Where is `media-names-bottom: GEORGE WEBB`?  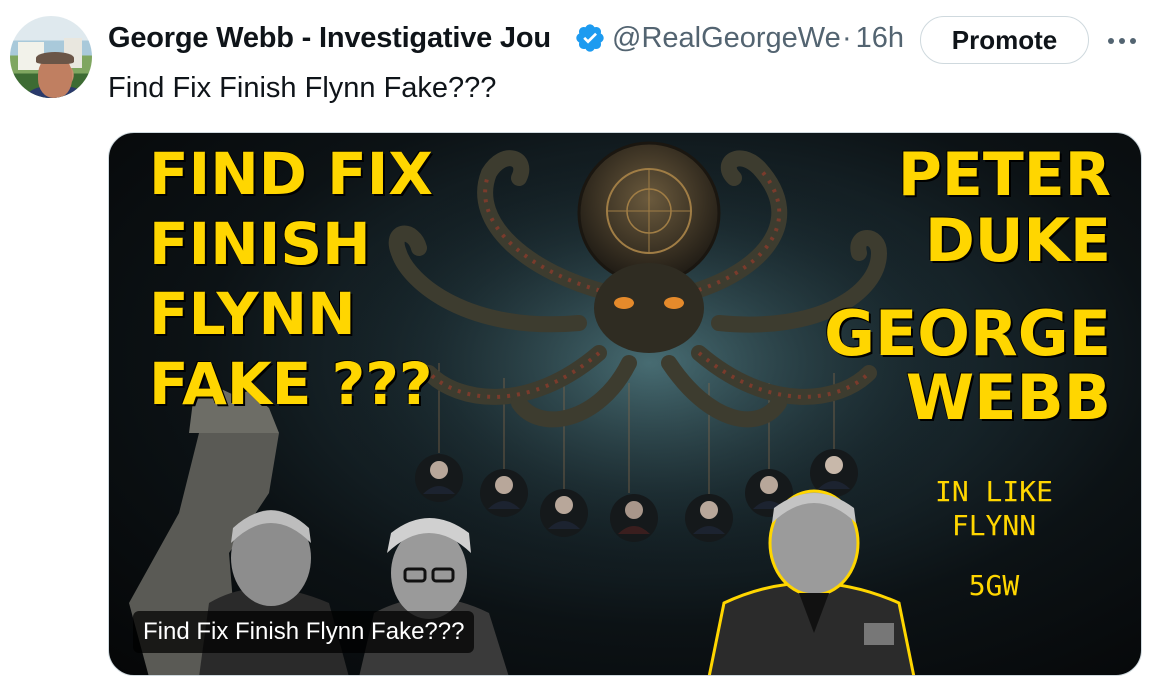
media-names-bottom: GEORGE WEBB is located at coordinates (967, 367).